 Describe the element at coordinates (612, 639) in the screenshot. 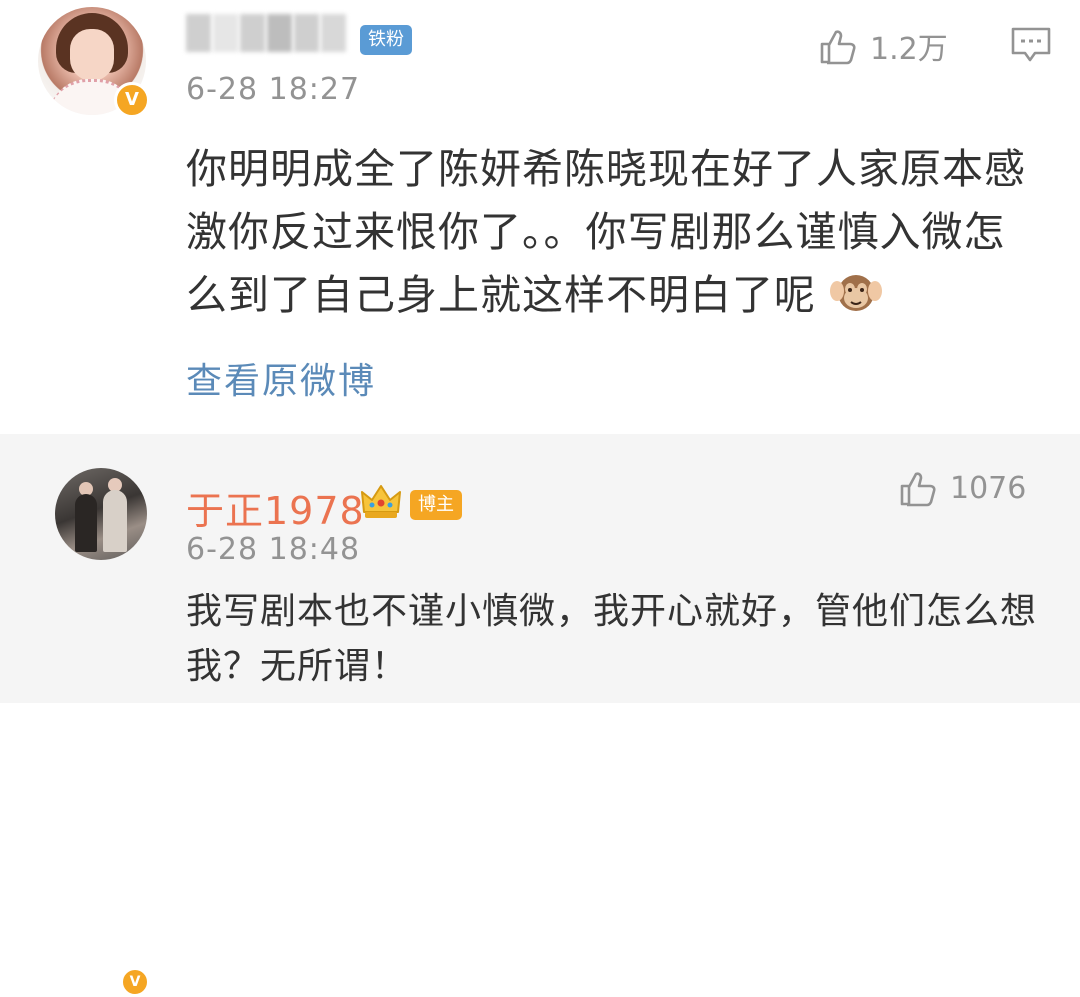

I see `reply-text: 我写剧本也不谨小慎微，我开心就好，管他们怎么想我？无所谓！` at that location.